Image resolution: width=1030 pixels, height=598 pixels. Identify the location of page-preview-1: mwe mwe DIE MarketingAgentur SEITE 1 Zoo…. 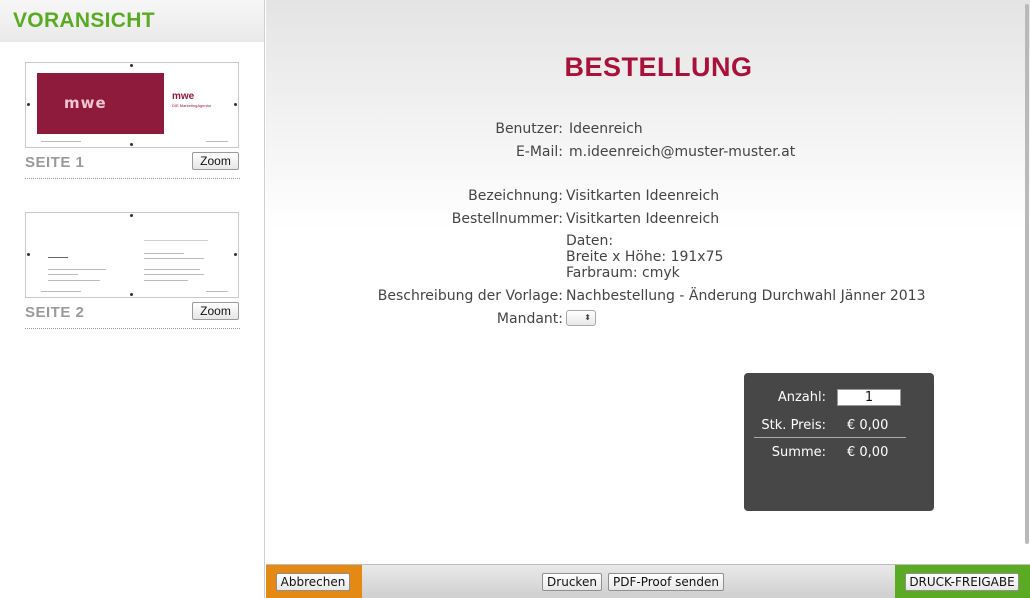
(132, 120).